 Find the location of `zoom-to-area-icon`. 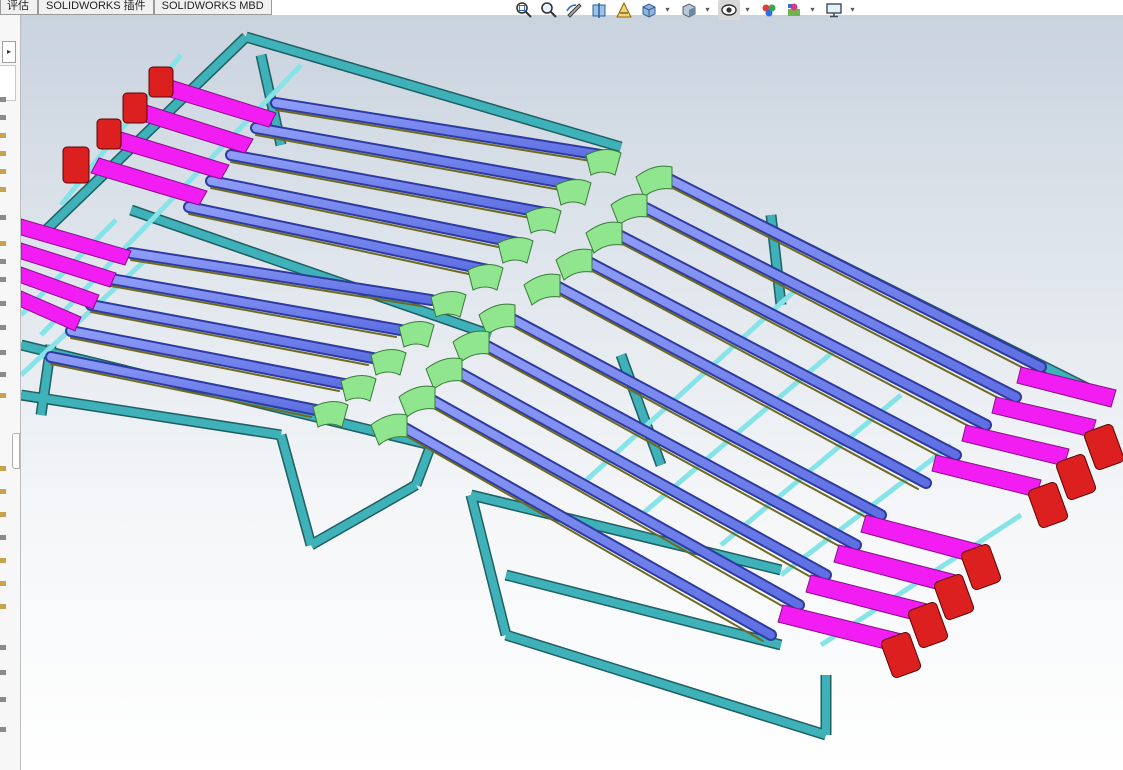

zoom-to-area-icon is located at coordinates (549, 10).